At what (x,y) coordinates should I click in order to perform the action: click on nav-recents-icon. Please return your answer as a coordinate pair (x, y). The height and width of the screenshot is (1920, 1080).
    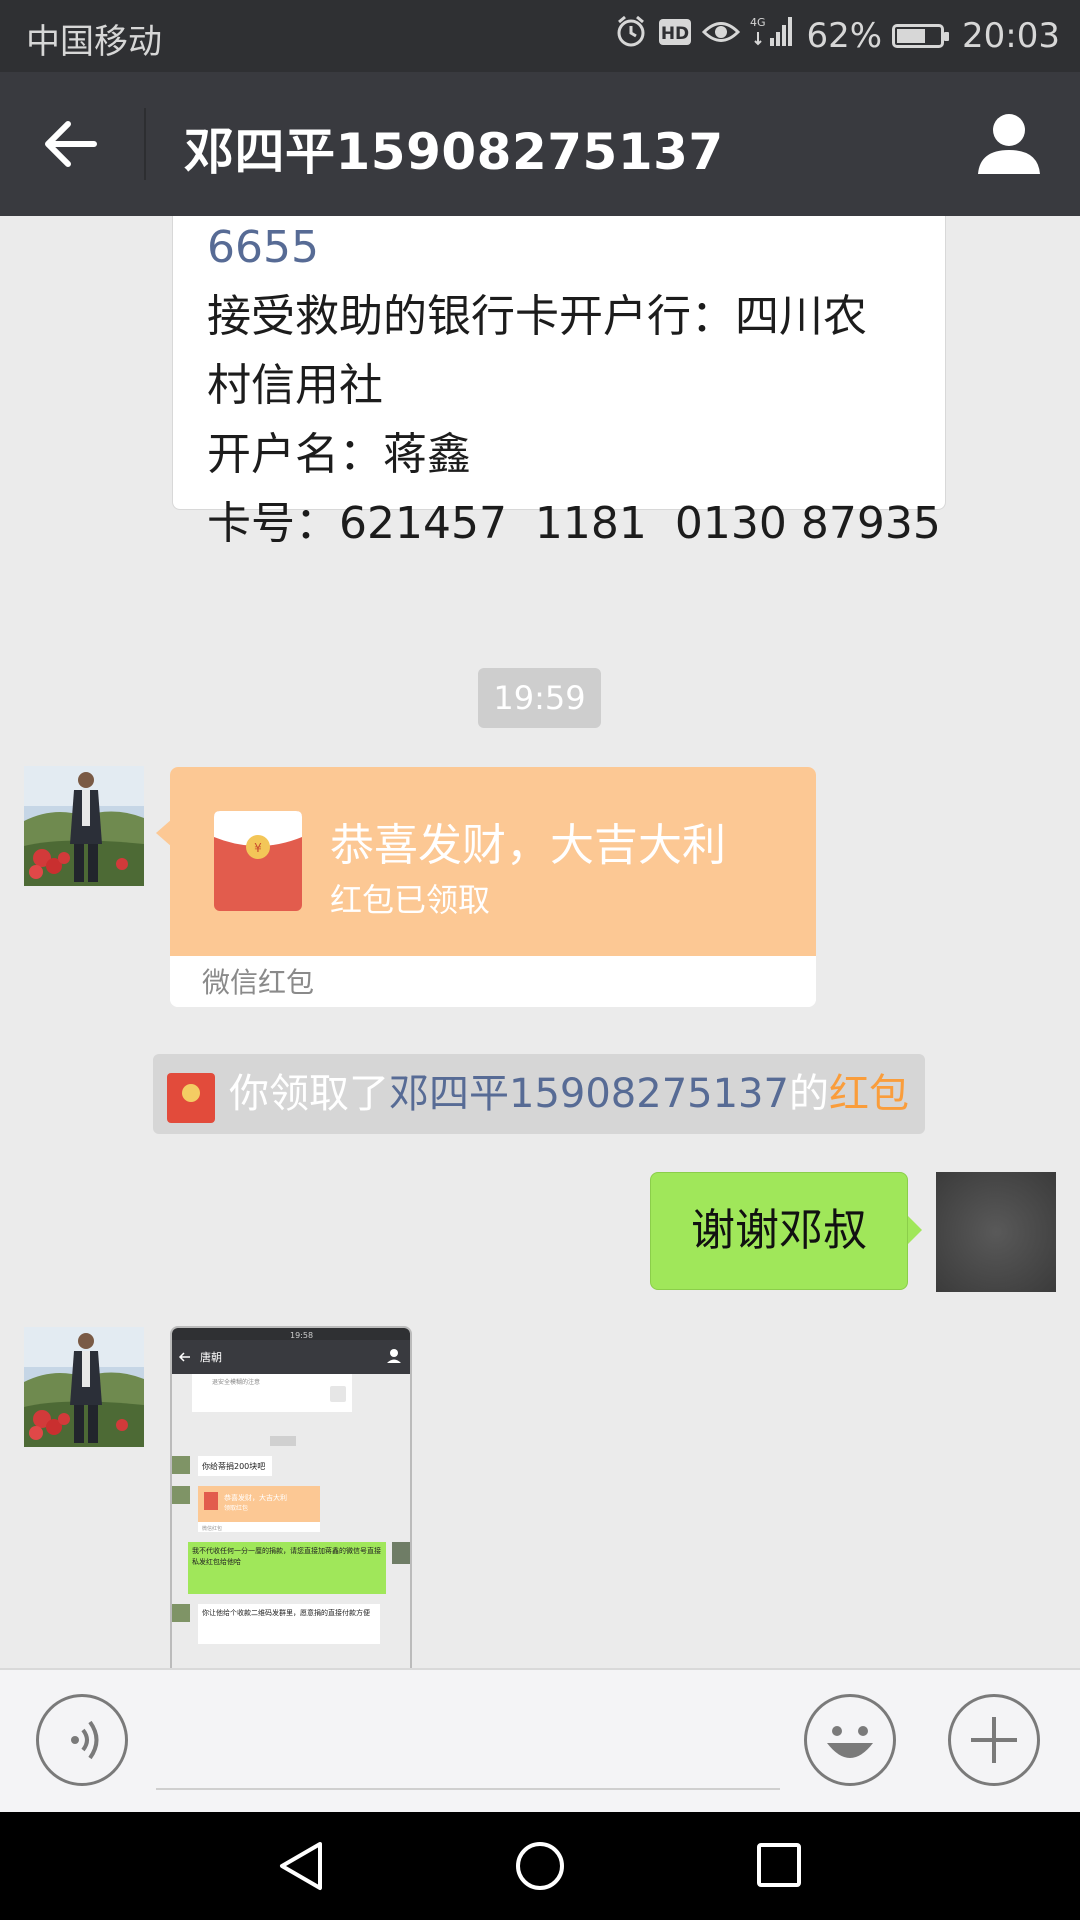
    Looking at the image, I should click on (779, 1865).